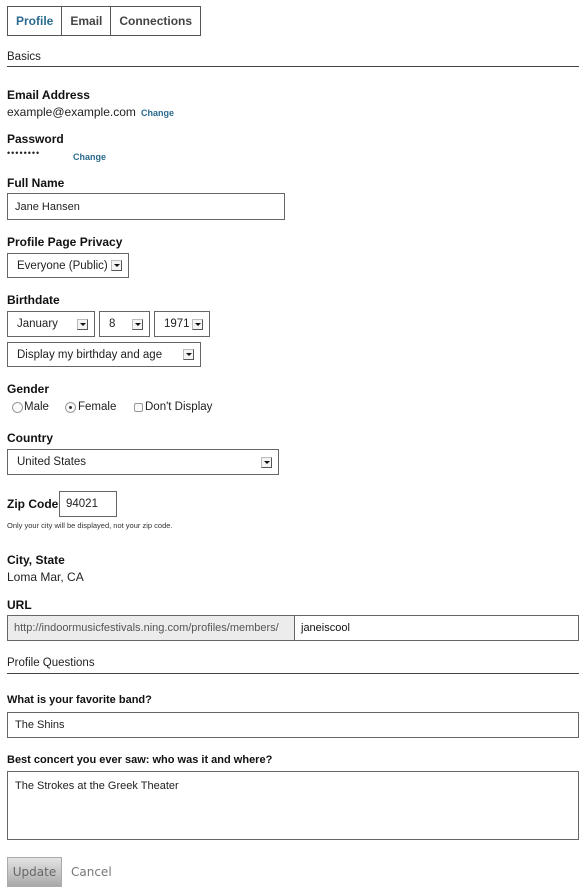 This screenshot has width=585, height=893. I want to click on gender-female-label: Female, so click(97, 407).